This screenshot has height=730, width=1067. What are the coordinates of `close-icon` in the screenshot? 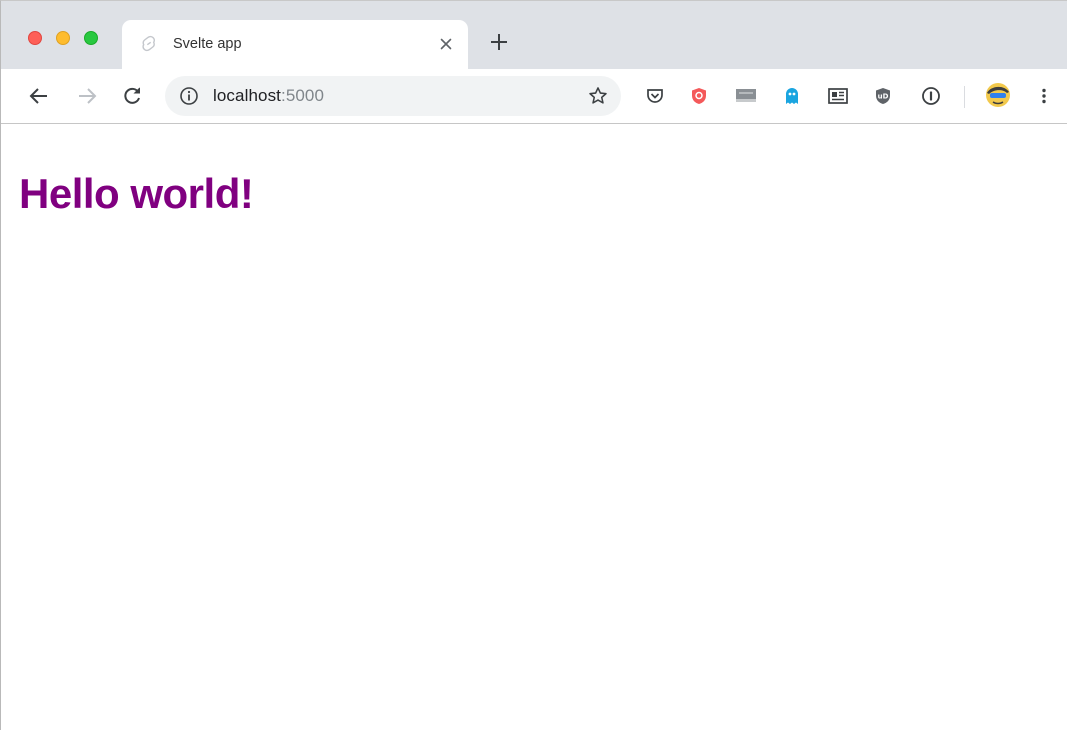 It's located at (446, 44).